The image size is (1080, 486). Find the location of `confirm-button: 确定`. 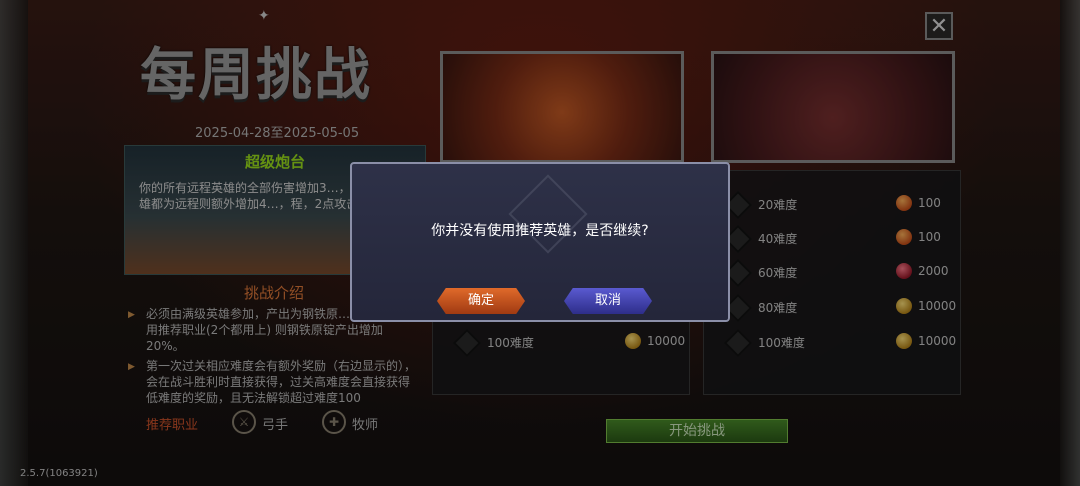

confirm-button: 确定 is located at coordinates (481, 301).